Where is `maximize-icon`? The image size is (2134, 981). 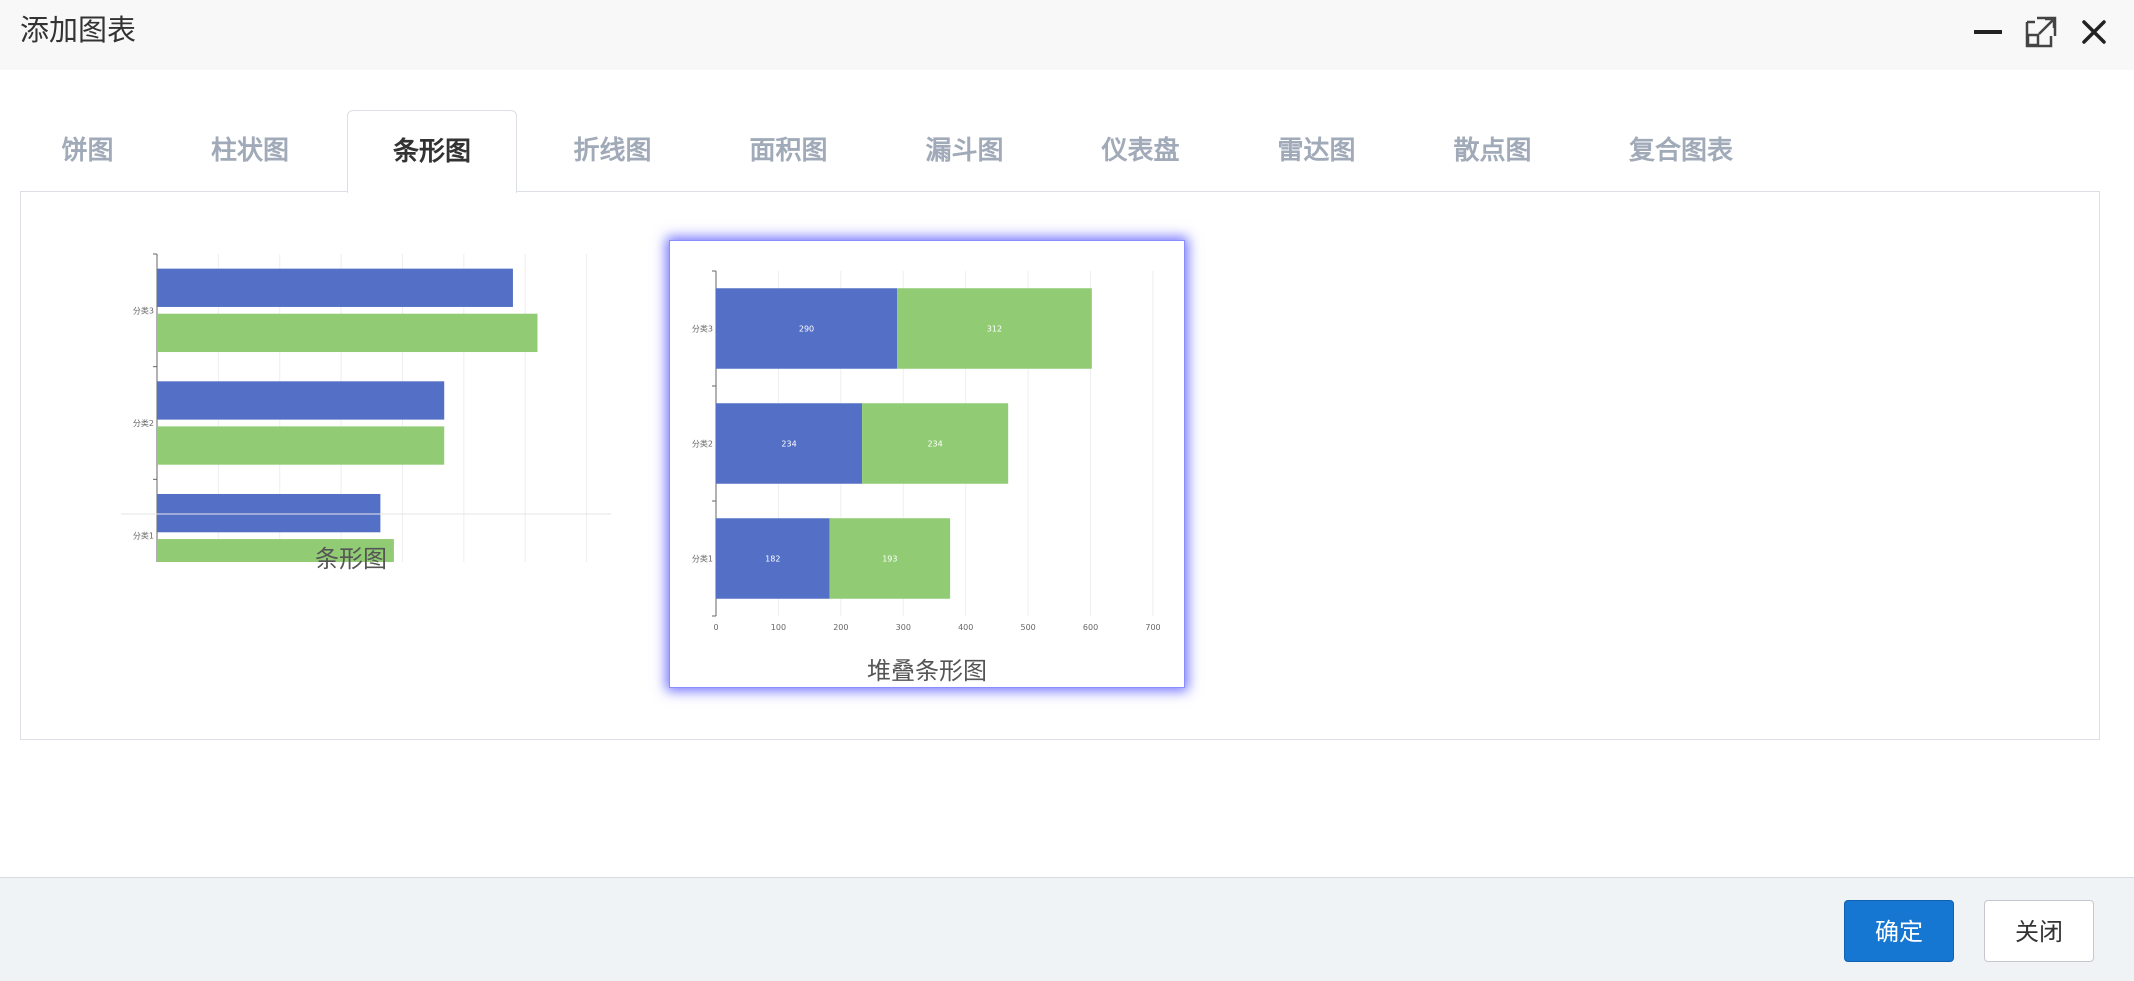
maximize-icon is located at coordinates (2041, 32).